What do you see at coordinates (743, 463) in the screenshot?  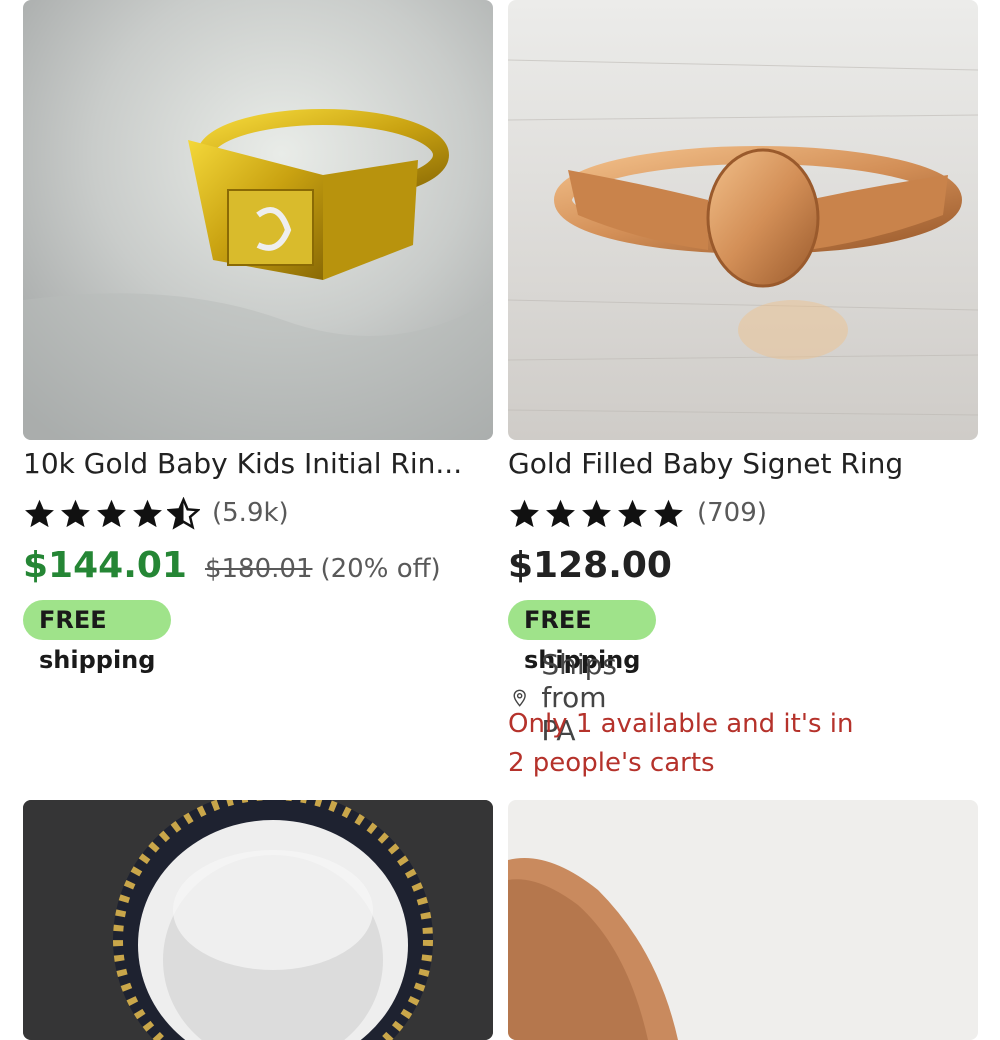 I see `listing-title: Gold Filled Baby Signet Ring` at bounding box center [743, 463].